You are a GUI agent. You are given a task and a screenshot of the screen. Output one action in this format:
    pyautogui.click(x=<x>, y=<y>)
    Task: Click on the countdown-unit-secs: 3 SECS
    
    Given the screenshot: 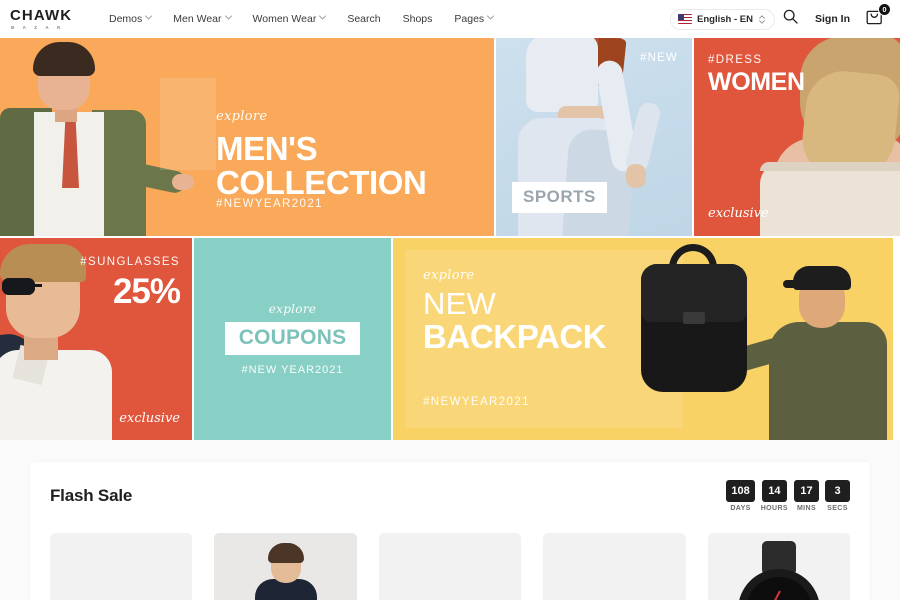 What is the action you would take?
    pyautogui.click(x=837, y=496)
    